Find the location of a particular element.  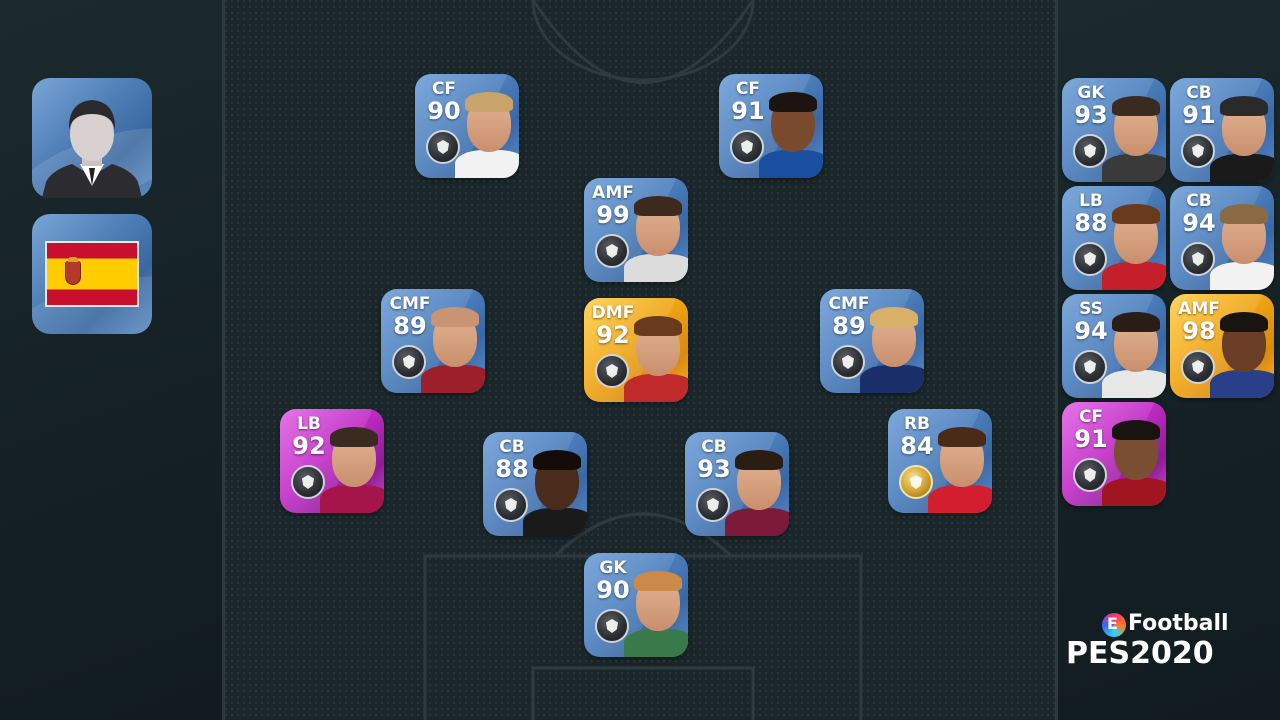

player-card-amf: AMF 99 is located at coordinates (636, 230).